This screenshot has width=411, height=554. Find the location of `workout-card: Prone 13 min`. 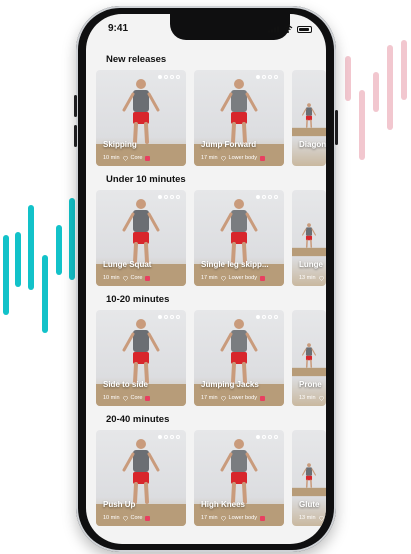

workout-card: Prone 13 min is located at coordinates (309, 358).